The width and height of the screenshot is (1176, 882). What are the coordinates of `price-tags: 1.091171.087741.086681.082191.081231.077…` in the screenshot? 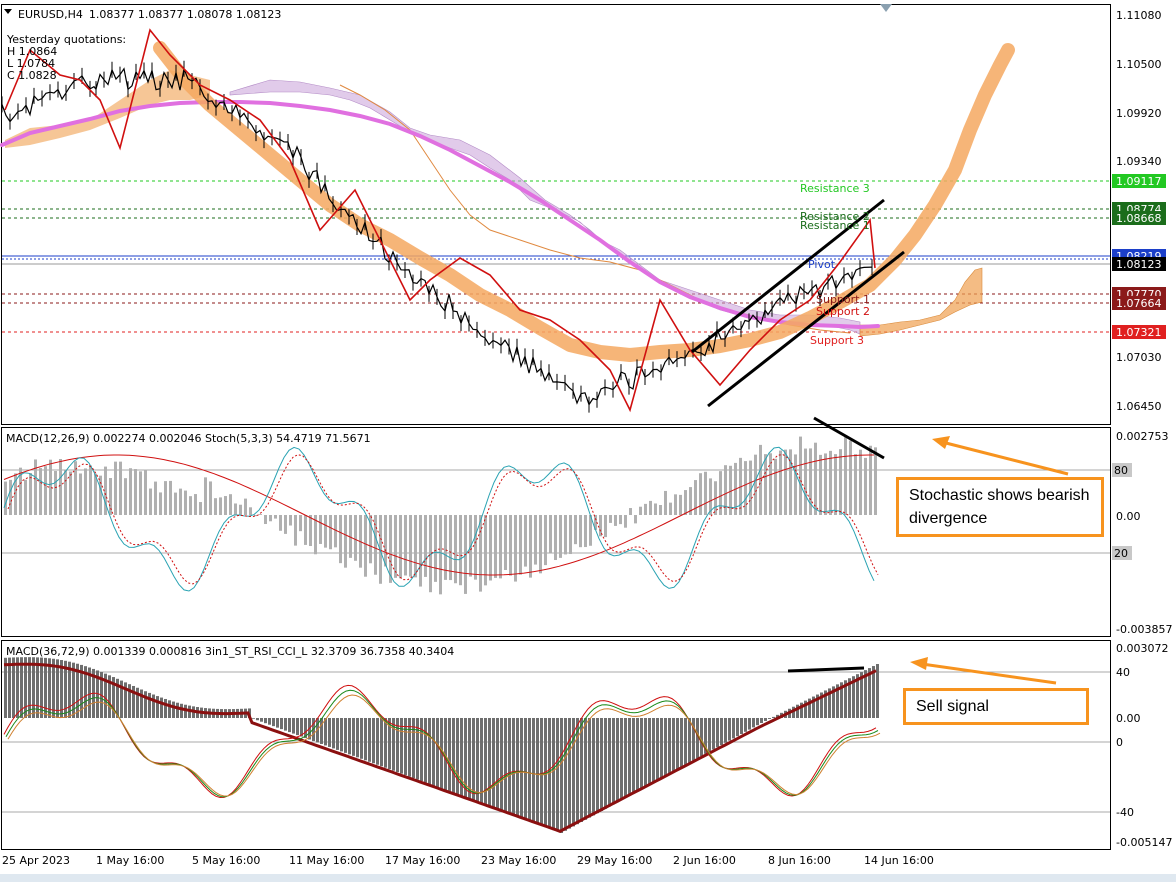 It's located at (1139, 256).